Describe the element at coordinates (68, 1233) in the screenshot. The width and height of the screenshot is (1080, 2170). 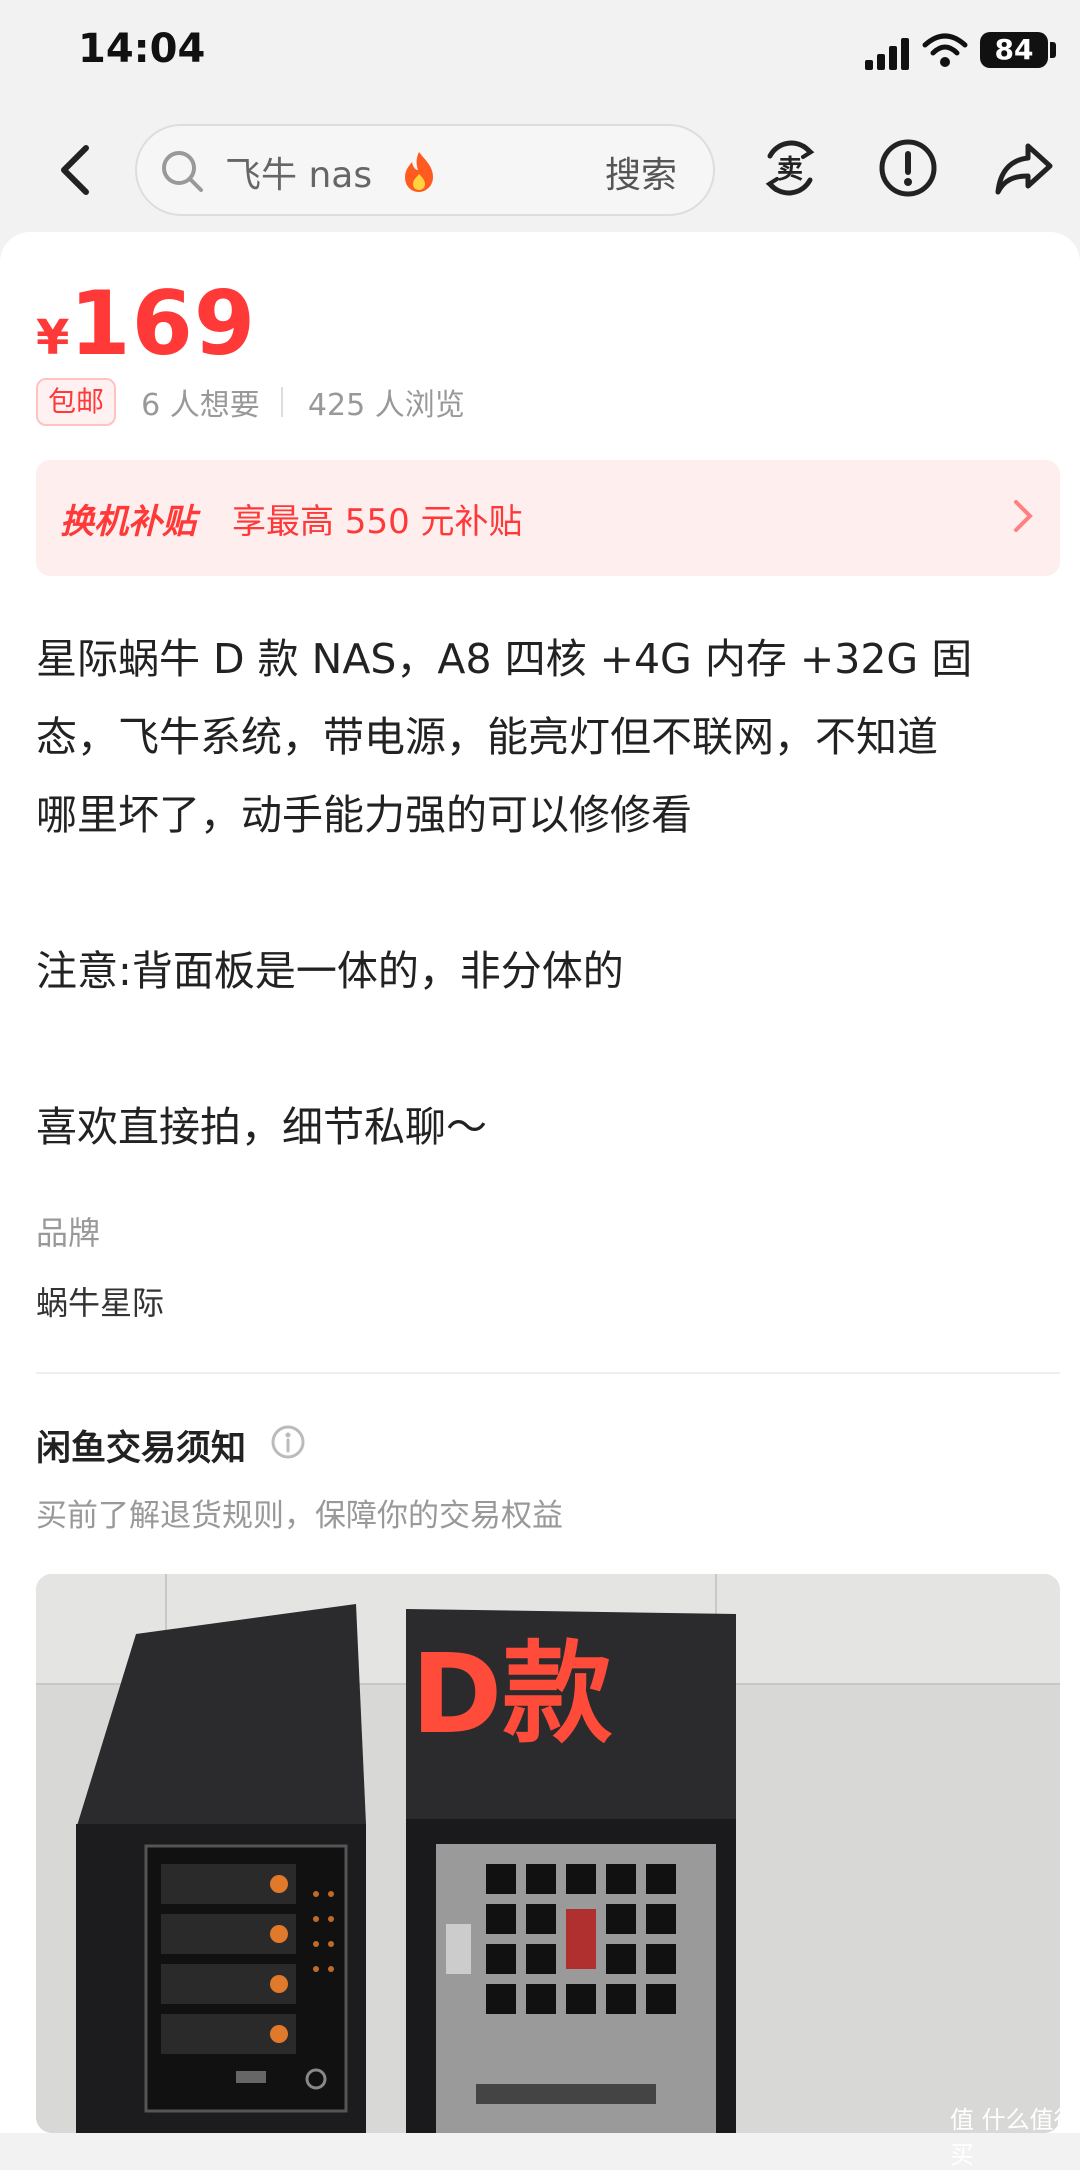
I see `brand-label: 品牌` at that location.